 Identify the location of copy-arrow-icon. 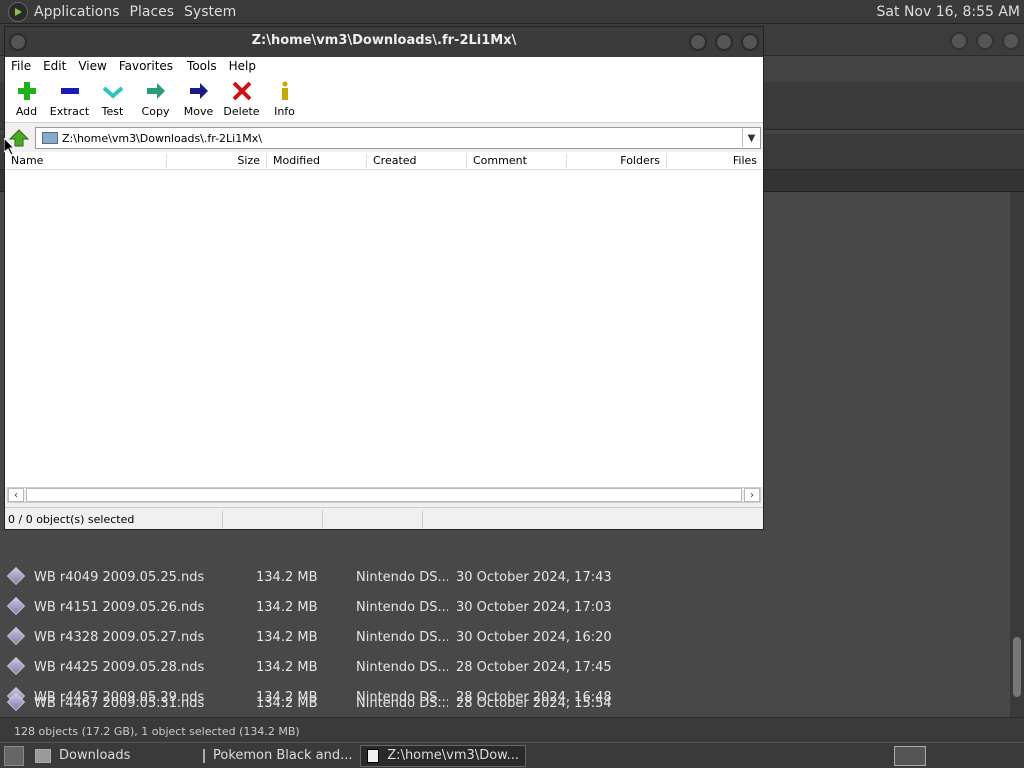
(156, 91).